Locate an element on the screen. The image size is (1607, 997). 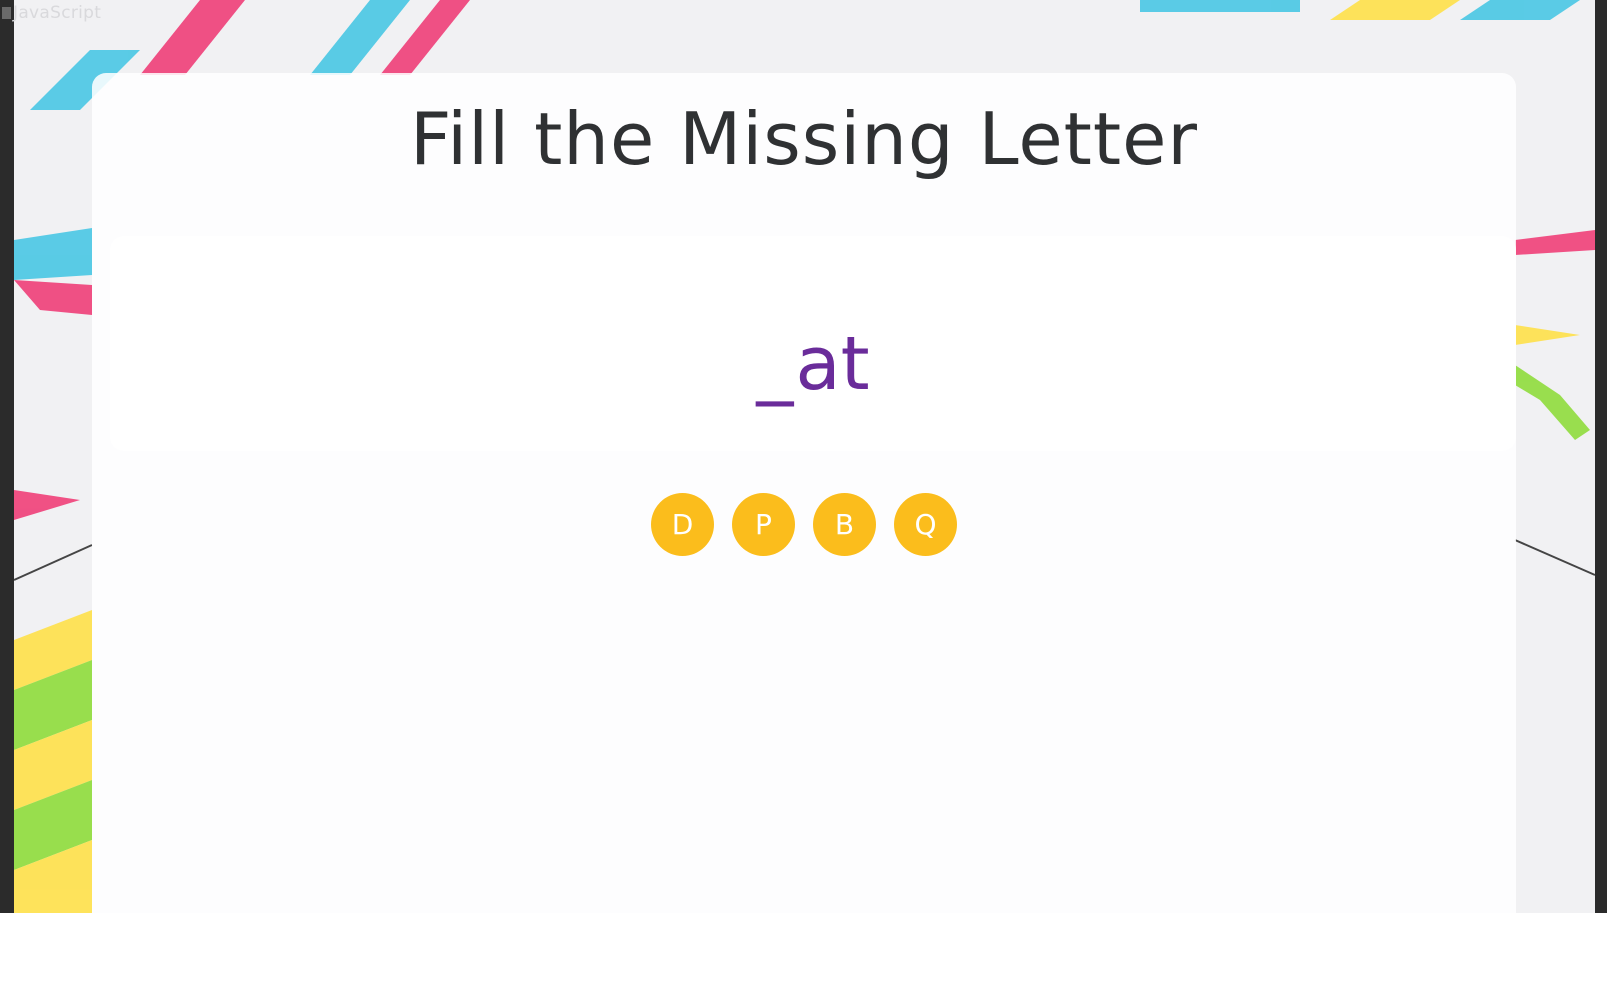
letter-option-d: D is located at coordinates (682, 524).